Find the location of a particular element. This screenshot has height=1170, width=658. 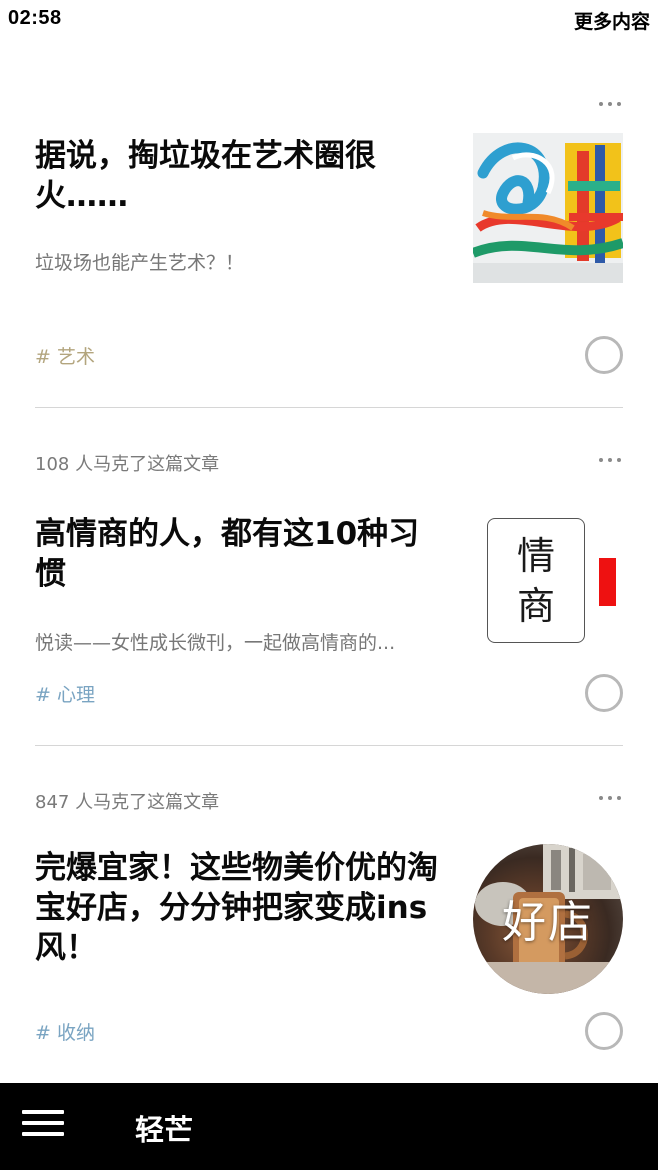

eq-char-2: 商 is located at coordinates (535, 605).